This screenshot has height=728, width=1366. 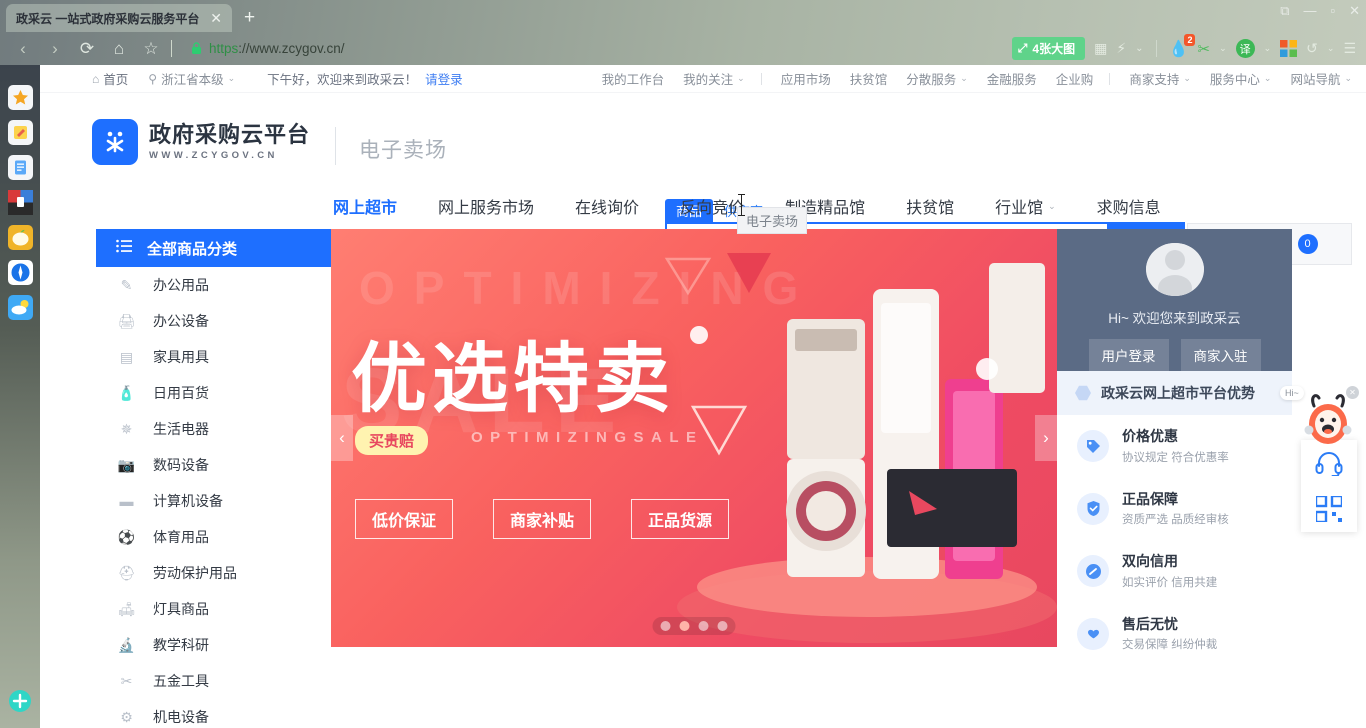 I want to click on mainnav-item-reverse-auction: 反向竞价, so click(x=712, y=206).